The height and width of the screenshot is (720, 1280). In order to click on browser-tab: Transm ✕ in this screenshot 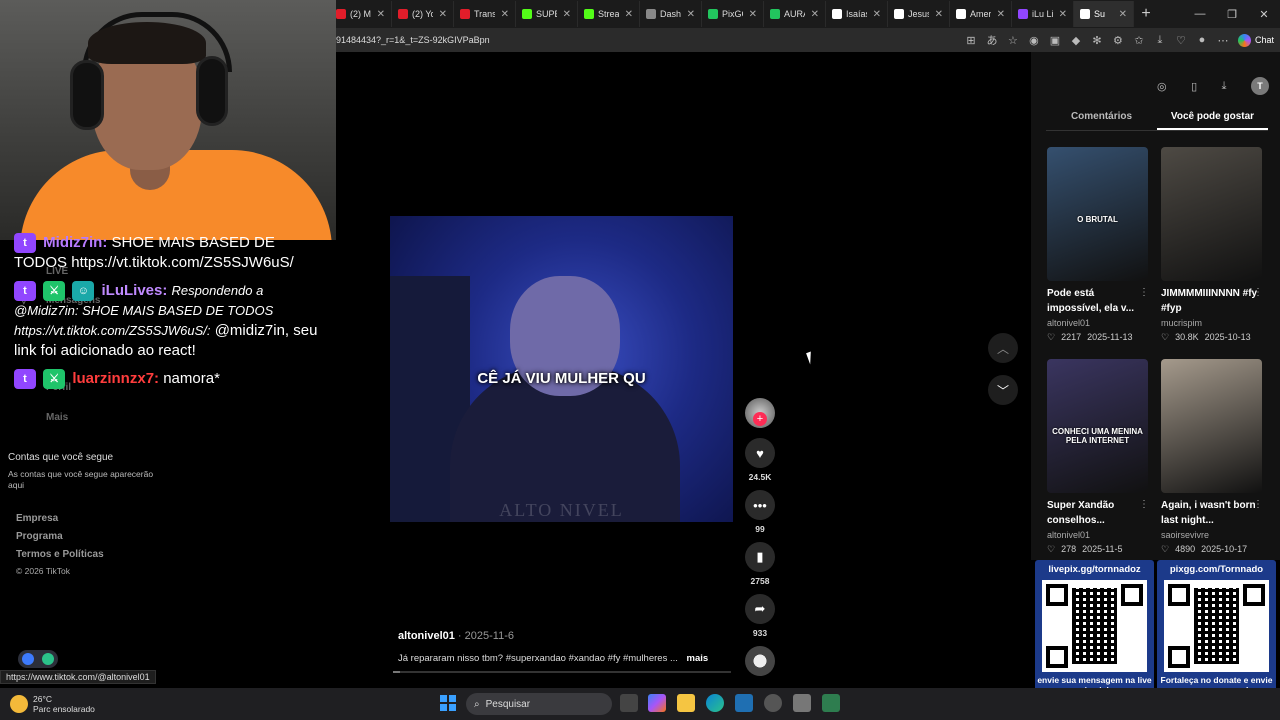, I will do `click(485, 14)`.